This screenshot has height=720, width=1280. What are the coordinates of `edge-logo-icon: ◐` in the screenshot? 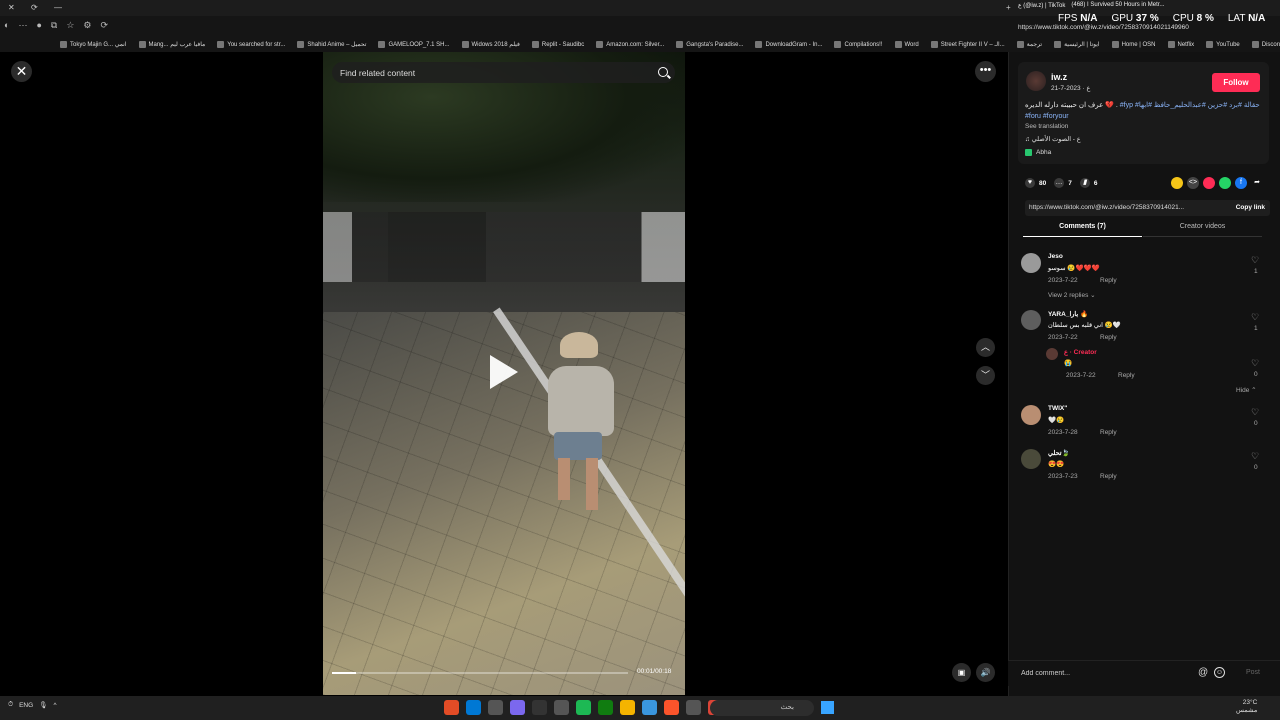 It's located at (6, 25).